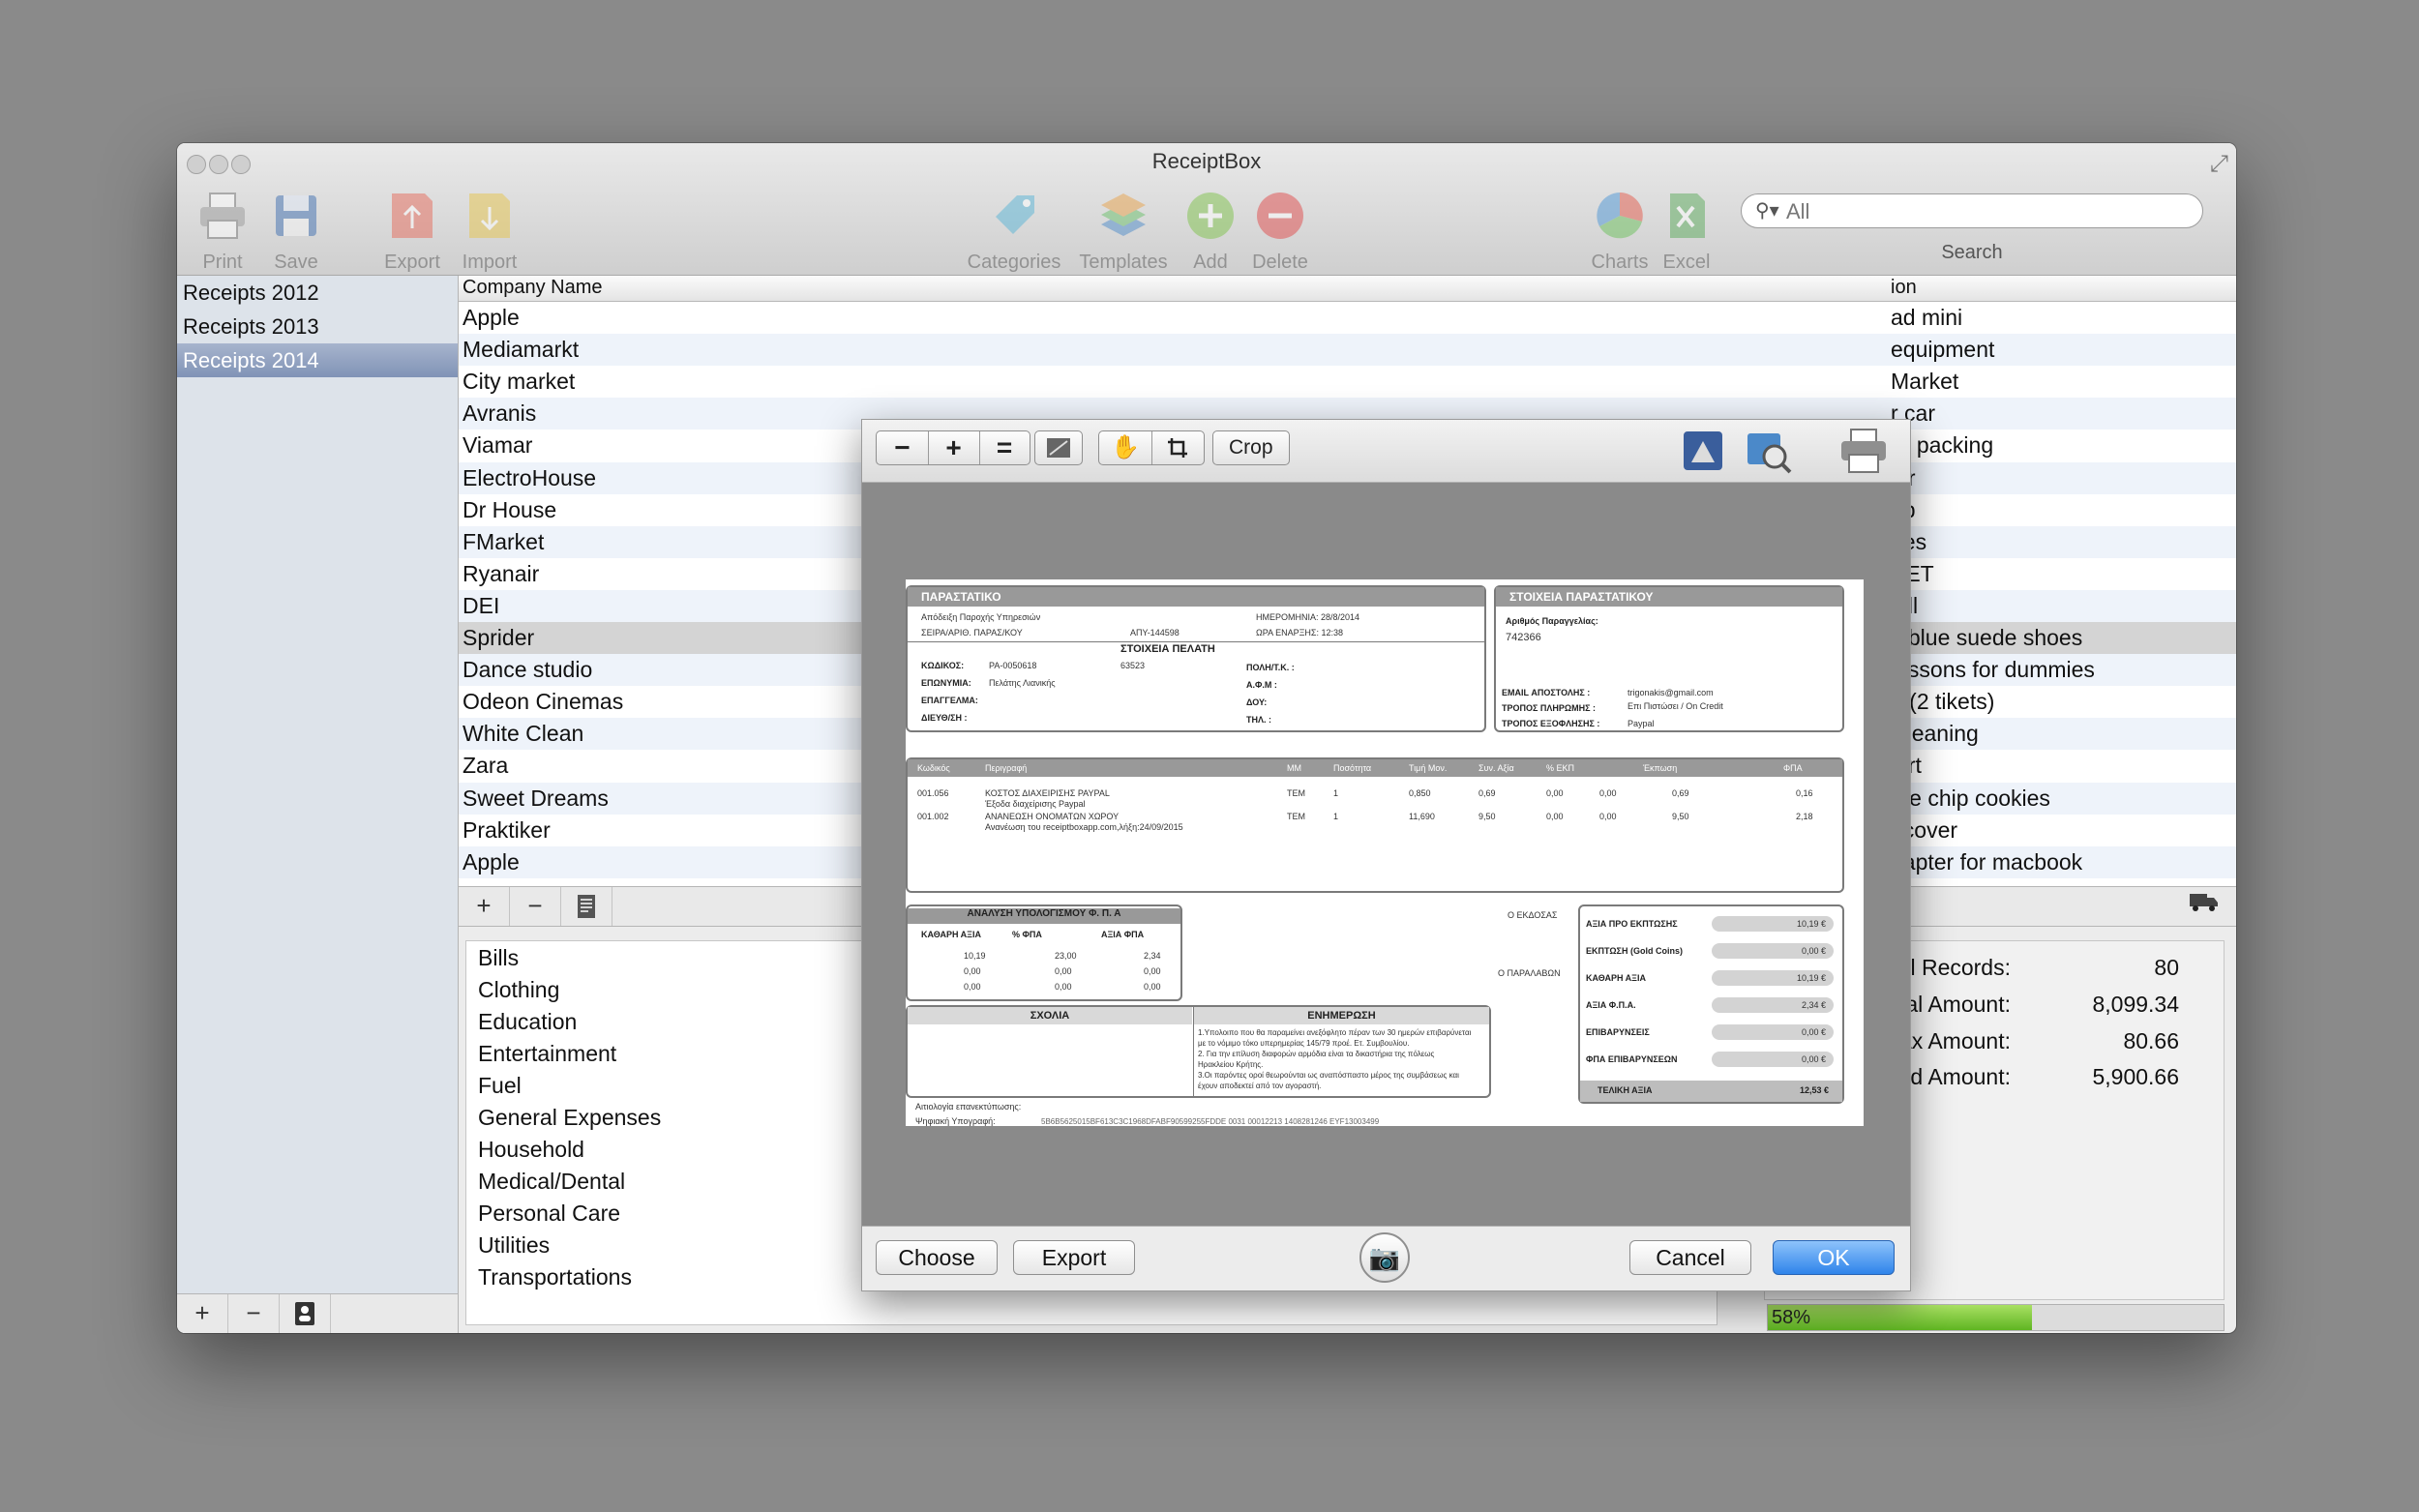 The image size is (2419, 1512). What do you see at coordinates (223, 232) in the screenshot?
I see `print-button: Print` at bounding box center [223, 232].